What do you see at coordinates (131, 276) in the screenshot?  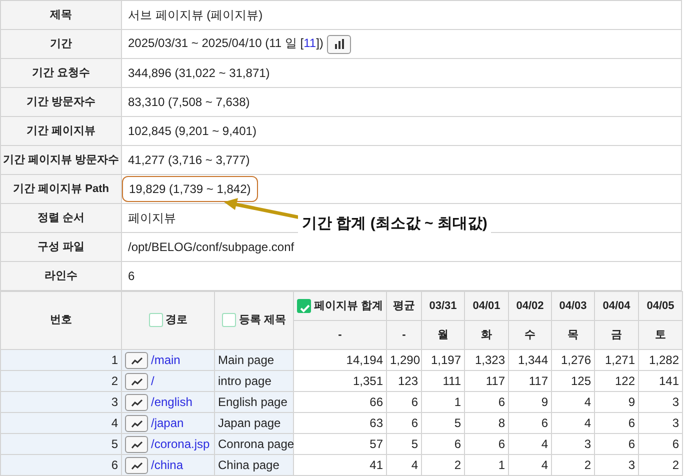 I see `field-value: 6` at bounding box center [131, 276].